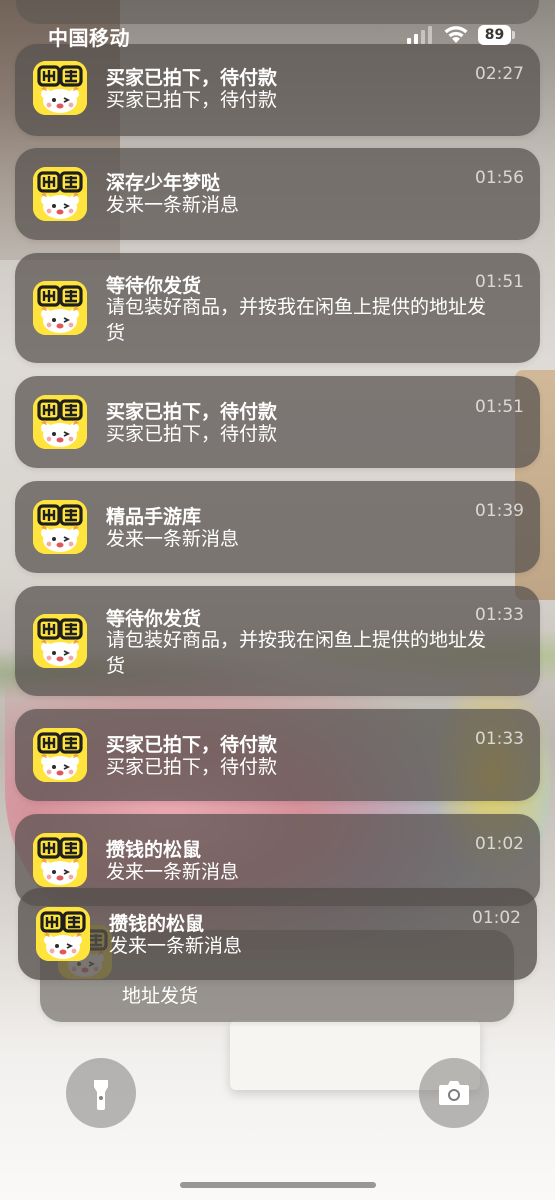  I want to click on carrier-name: 中国移动, so click(89, 38).